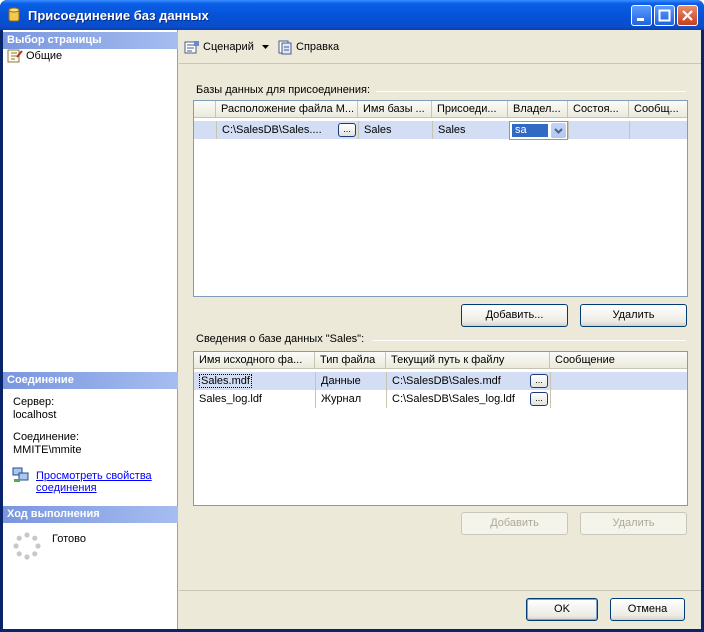 The height and width of the screenshot is (632, 704). Describe the element at coordinates (395, 130) in the screenshot. I see `cell-db-name: Sales` at that location.